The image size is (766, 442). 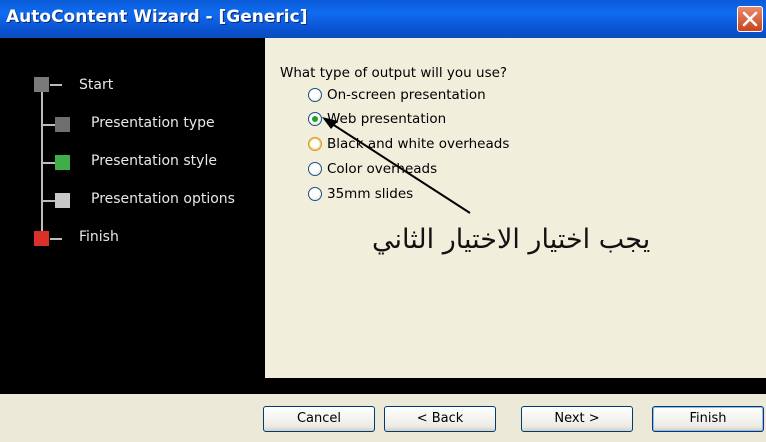 What do you see at coordinates (708, 419) in the screenshot?
I see `finish-button: Finish` at bounding box center [708, 419].